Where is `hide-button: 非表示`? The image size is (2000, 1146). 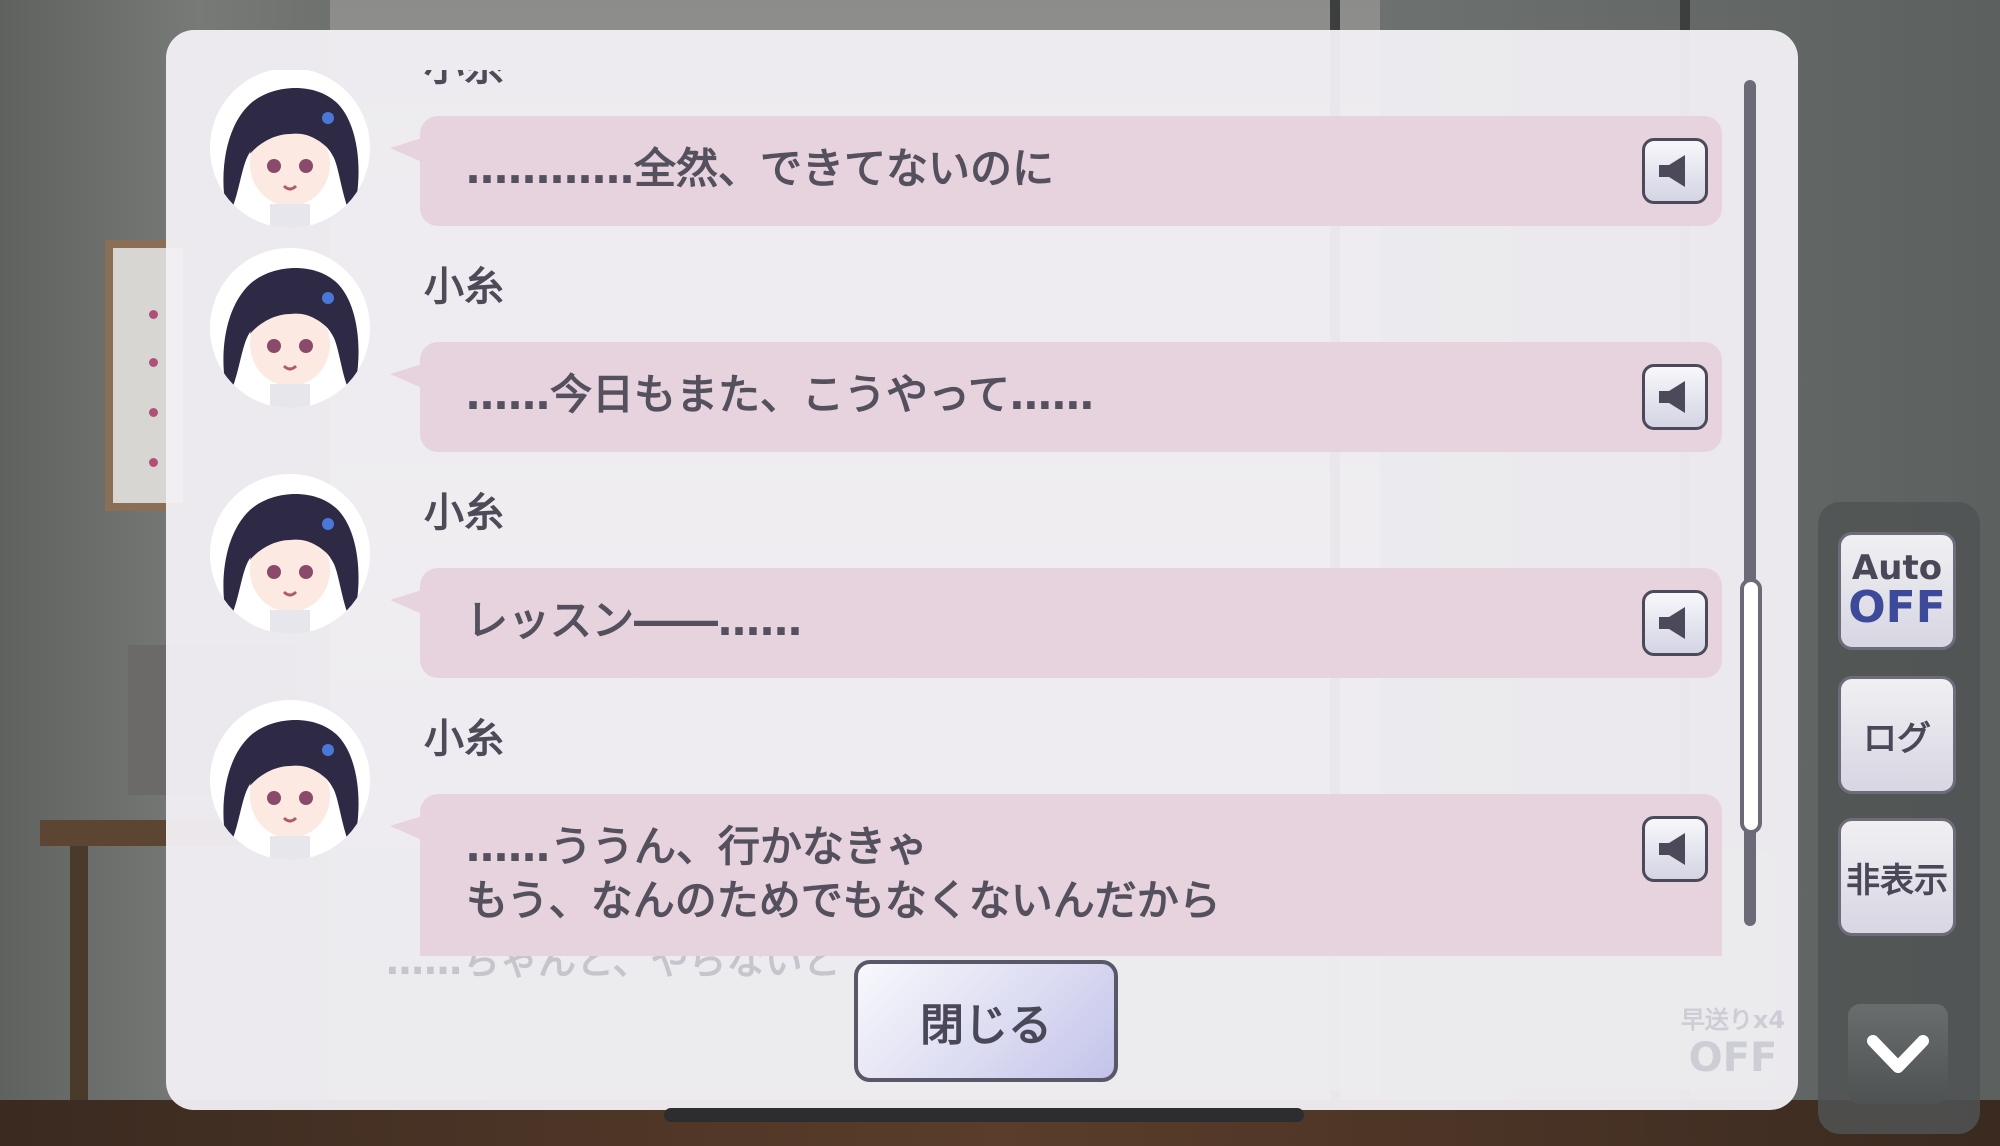 hide-button: 非表示 is located at coordinates (1897, 877).